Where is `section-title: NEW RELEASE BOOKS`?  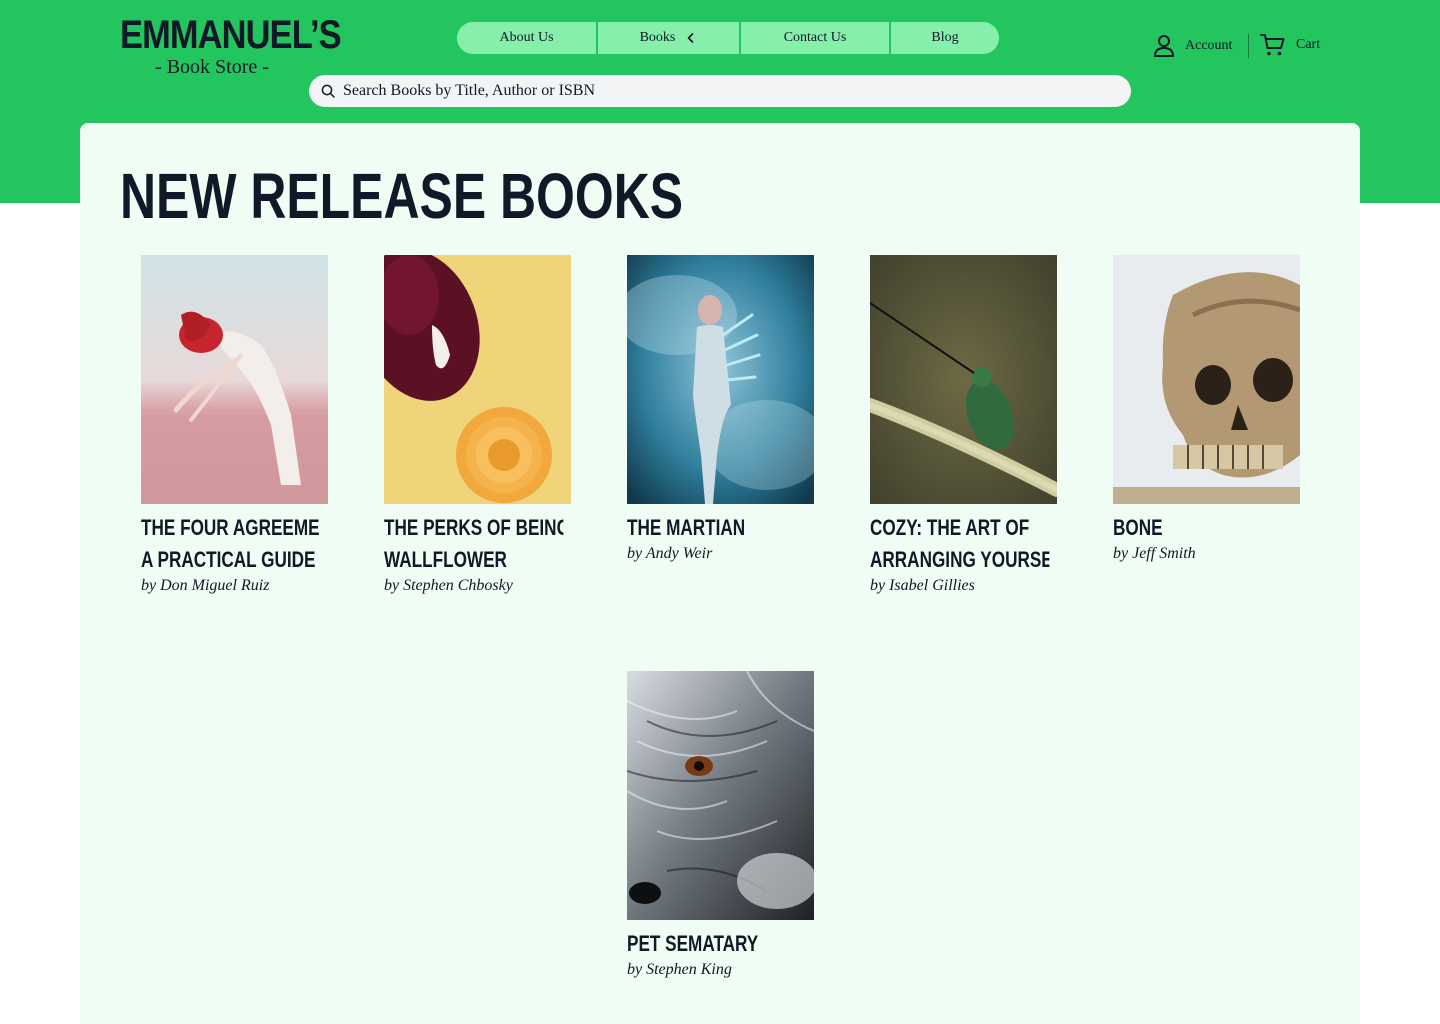 section-title: NEW RELEASE BOOKS is located at coordinates (402, 196).